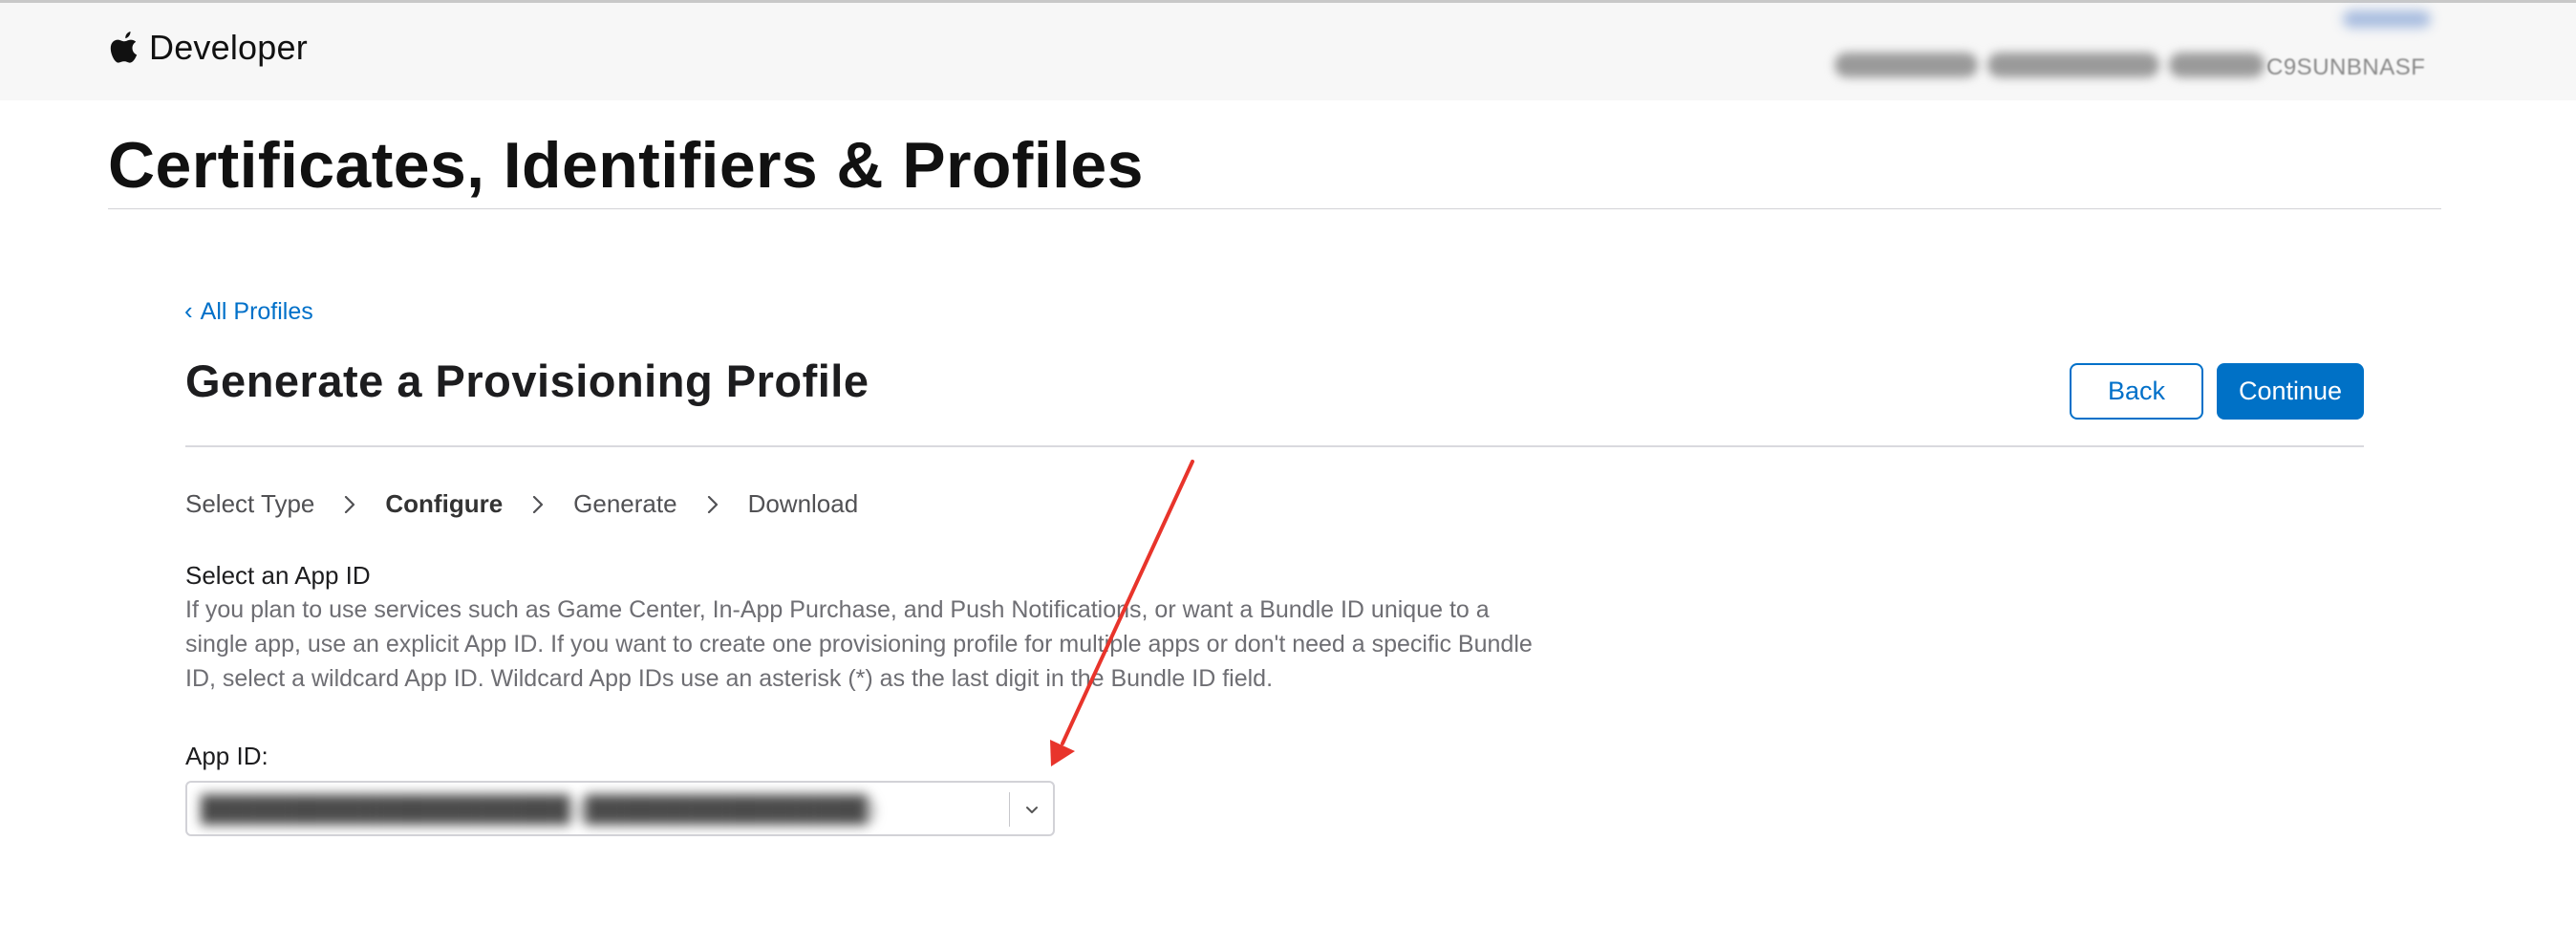  What do you see at coordinates (1009, 809) in the screenshot?
I see `select-divider` at bounding box center [1009, 809].